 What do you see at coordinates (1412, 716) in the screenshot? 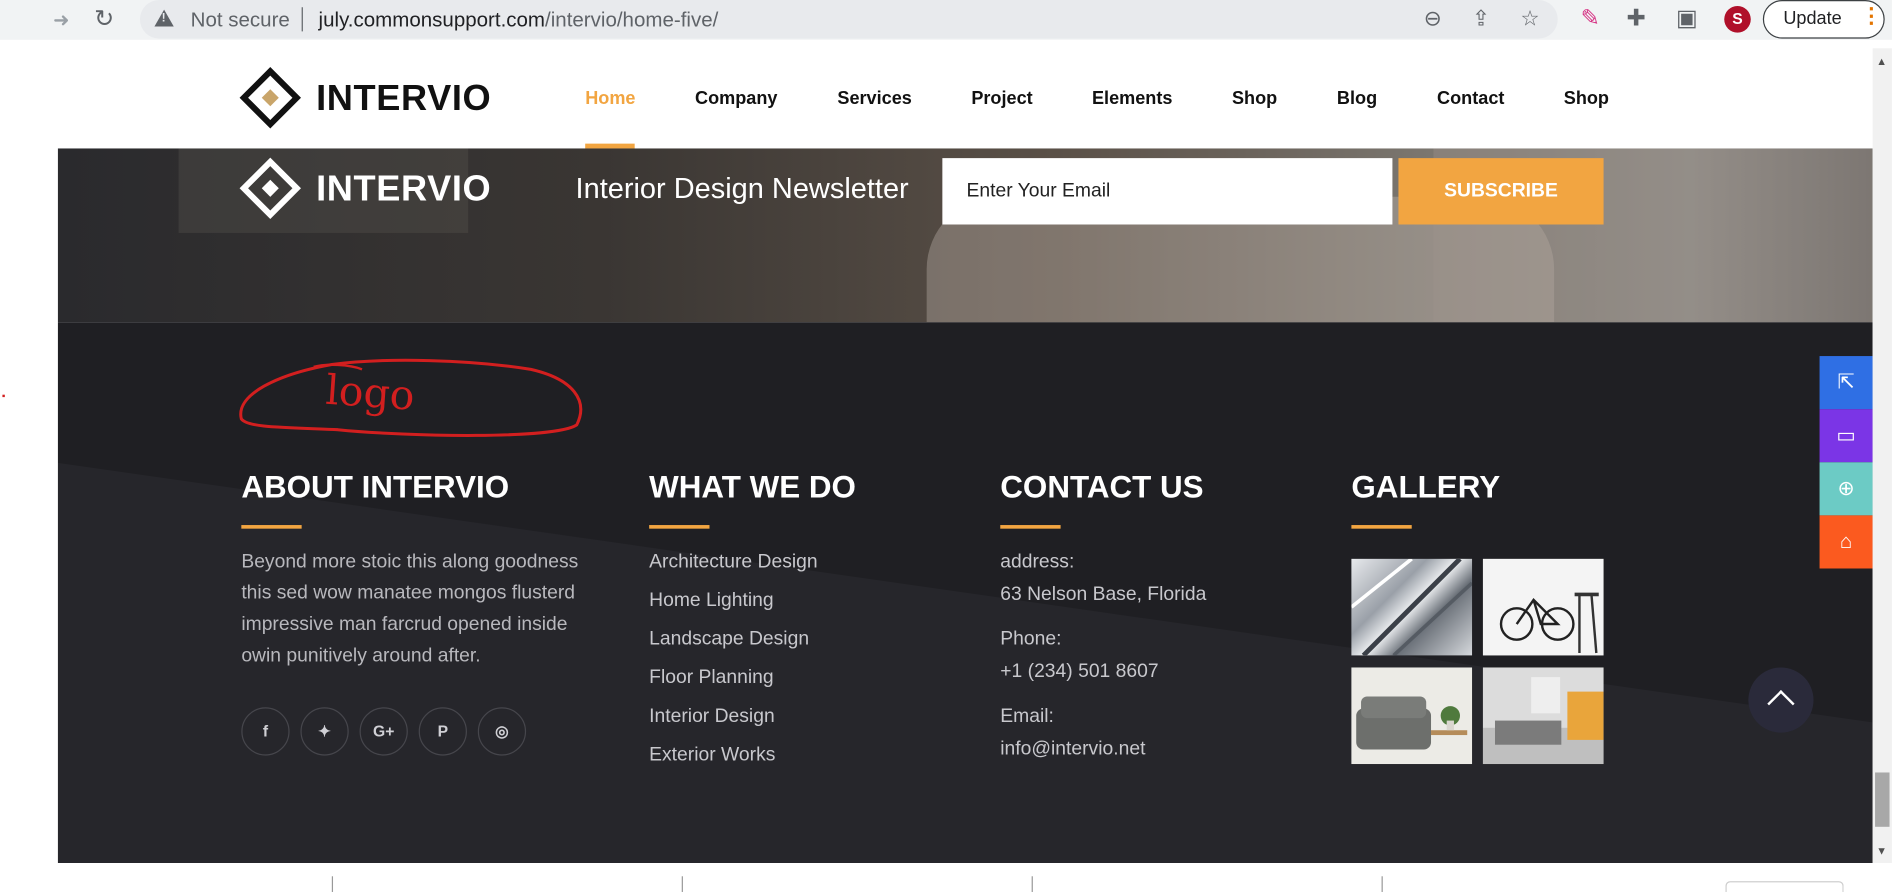
I see `gallery-sofa-thumb` at bounding box center [1412, 716].